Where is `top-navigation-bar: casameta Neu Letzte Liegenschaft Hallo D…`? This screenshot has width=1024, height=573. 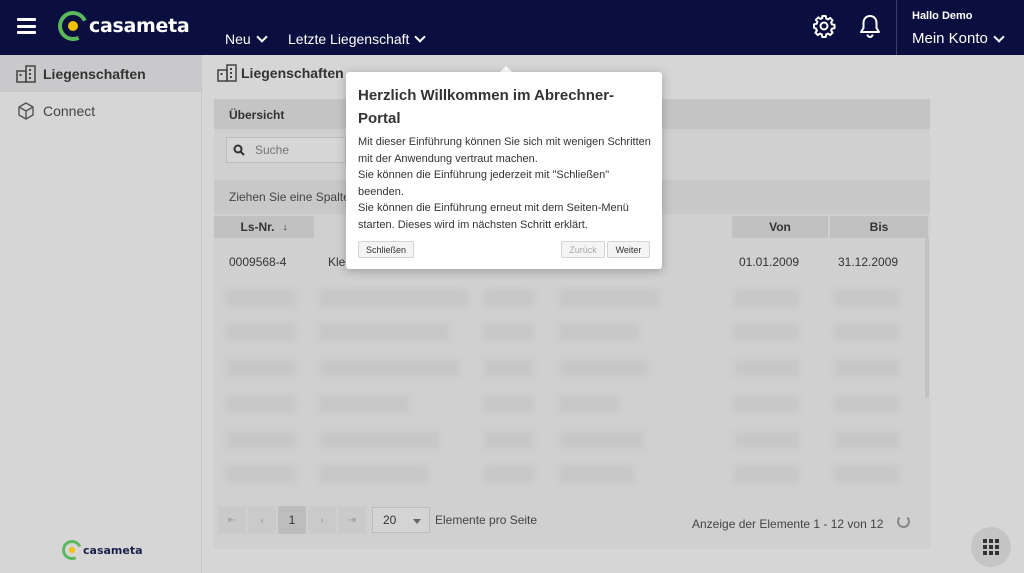
top-navigation-bar: casameta Neu Letzte Liegenschaft Hallo D… is located at coordinates (512, 27).